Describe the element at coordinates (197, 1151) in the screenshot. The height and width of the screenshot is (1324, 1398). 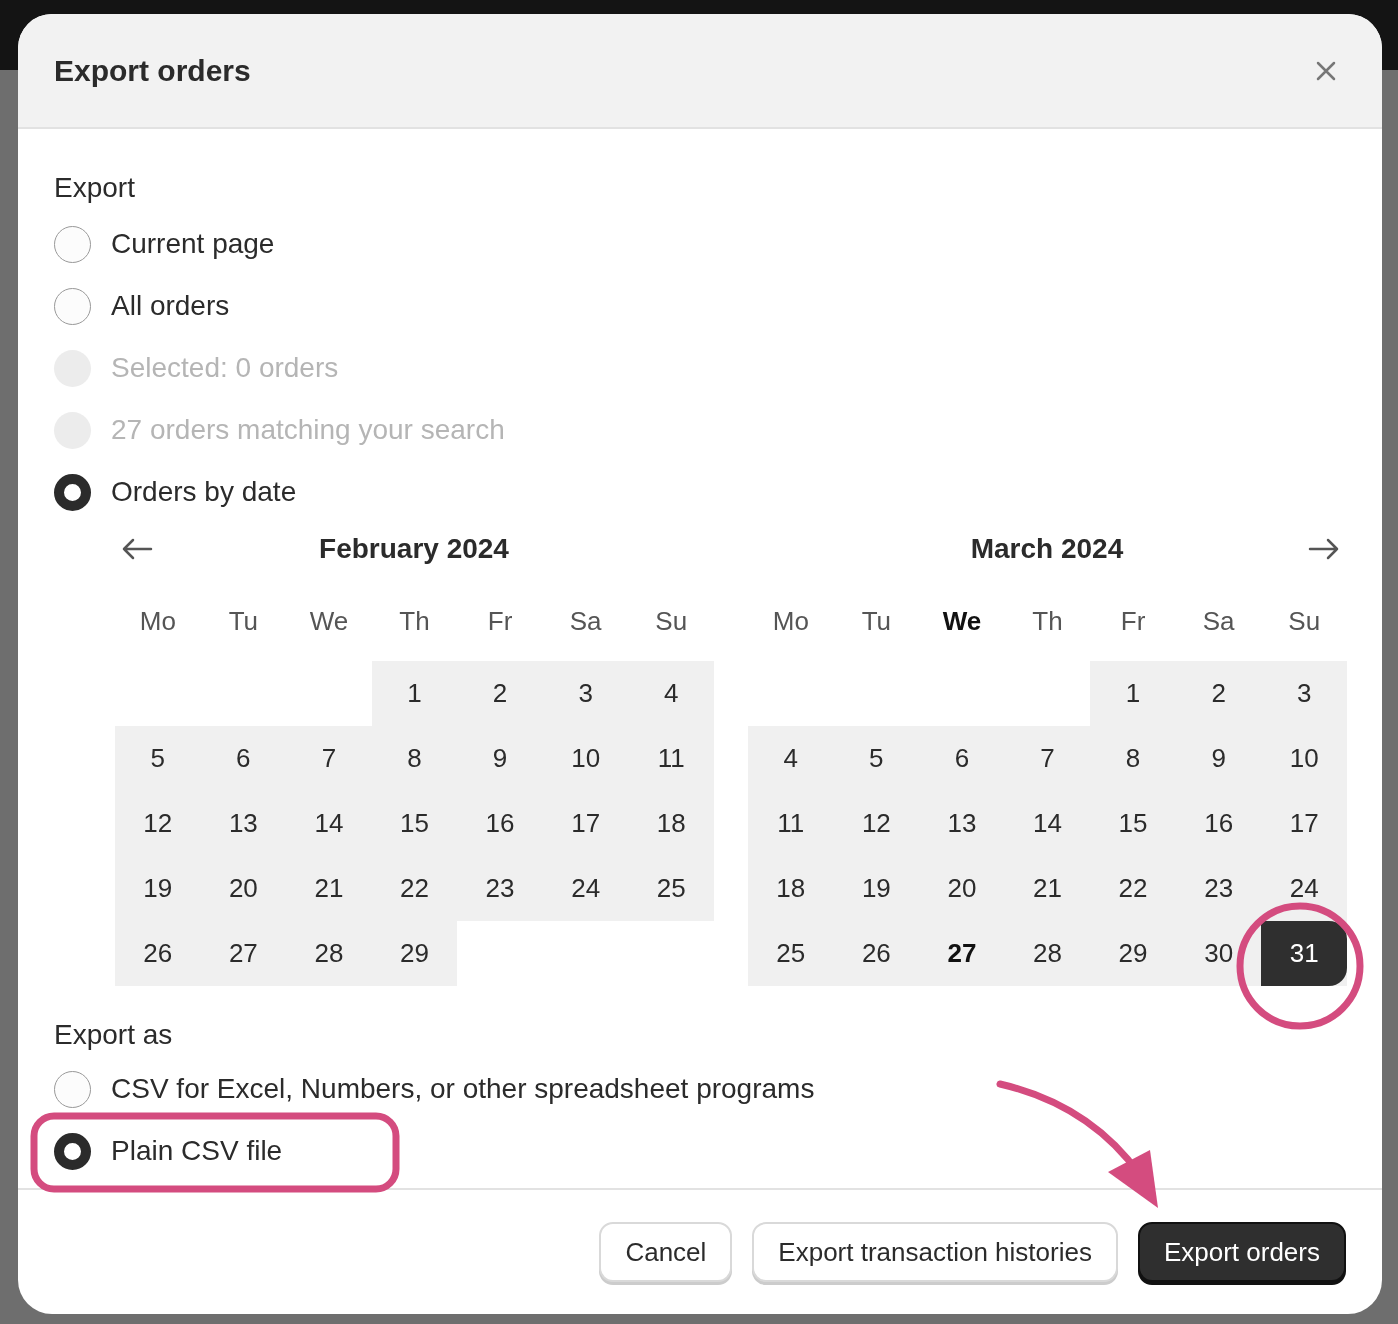
I see `option-label: Plain CSV file` at that location.